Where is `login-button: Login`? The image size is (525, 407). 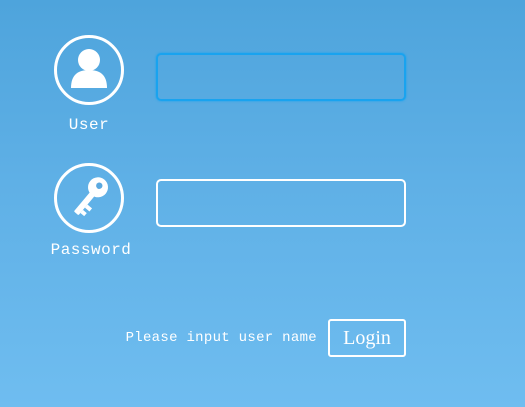
login-button: Login is located at coordinates (367, 338).